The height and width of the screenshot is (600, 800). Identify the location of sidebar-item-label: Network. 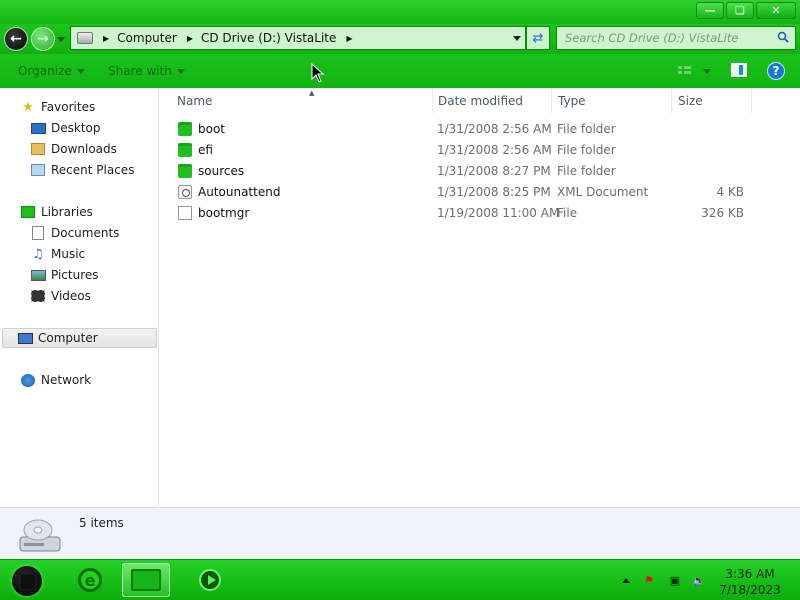
(66, 380).